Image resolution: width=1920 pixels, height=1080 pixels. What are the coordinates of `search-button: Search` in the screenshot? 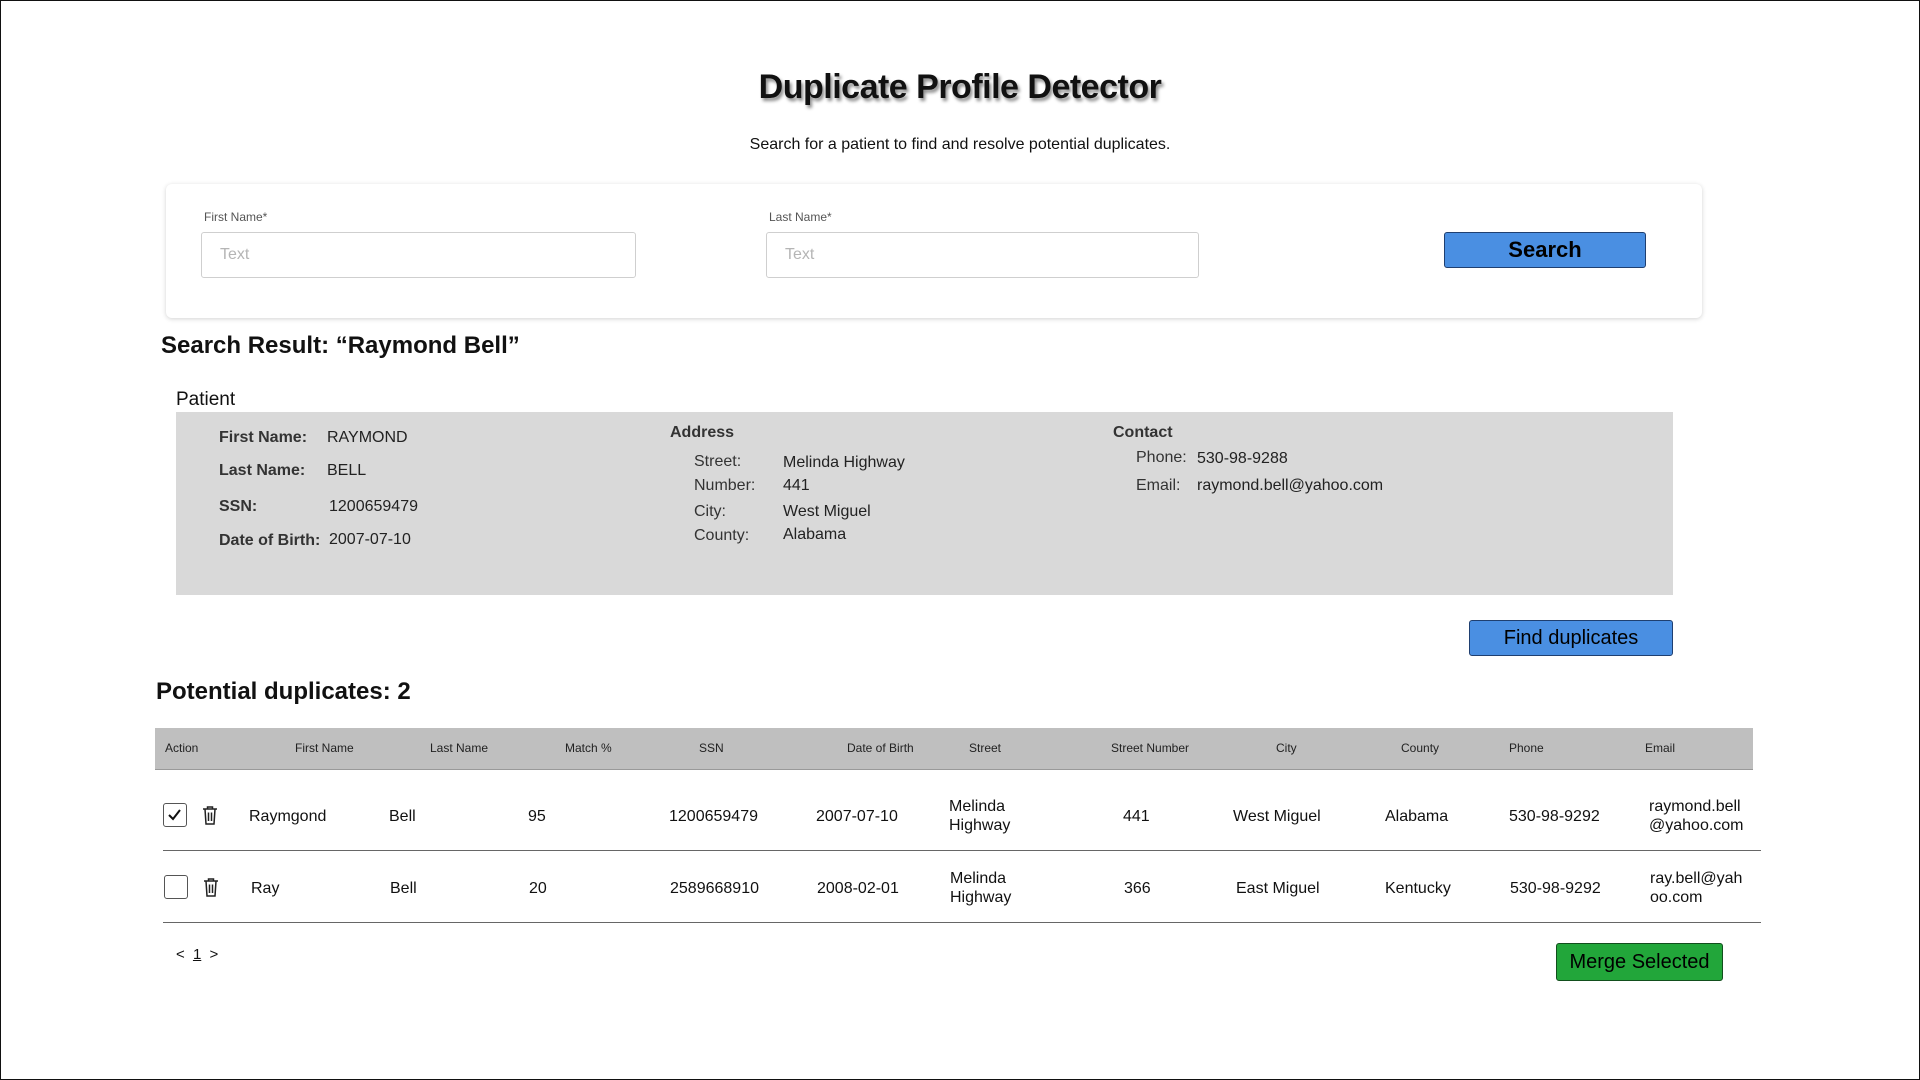 It's located at (1545, 250).